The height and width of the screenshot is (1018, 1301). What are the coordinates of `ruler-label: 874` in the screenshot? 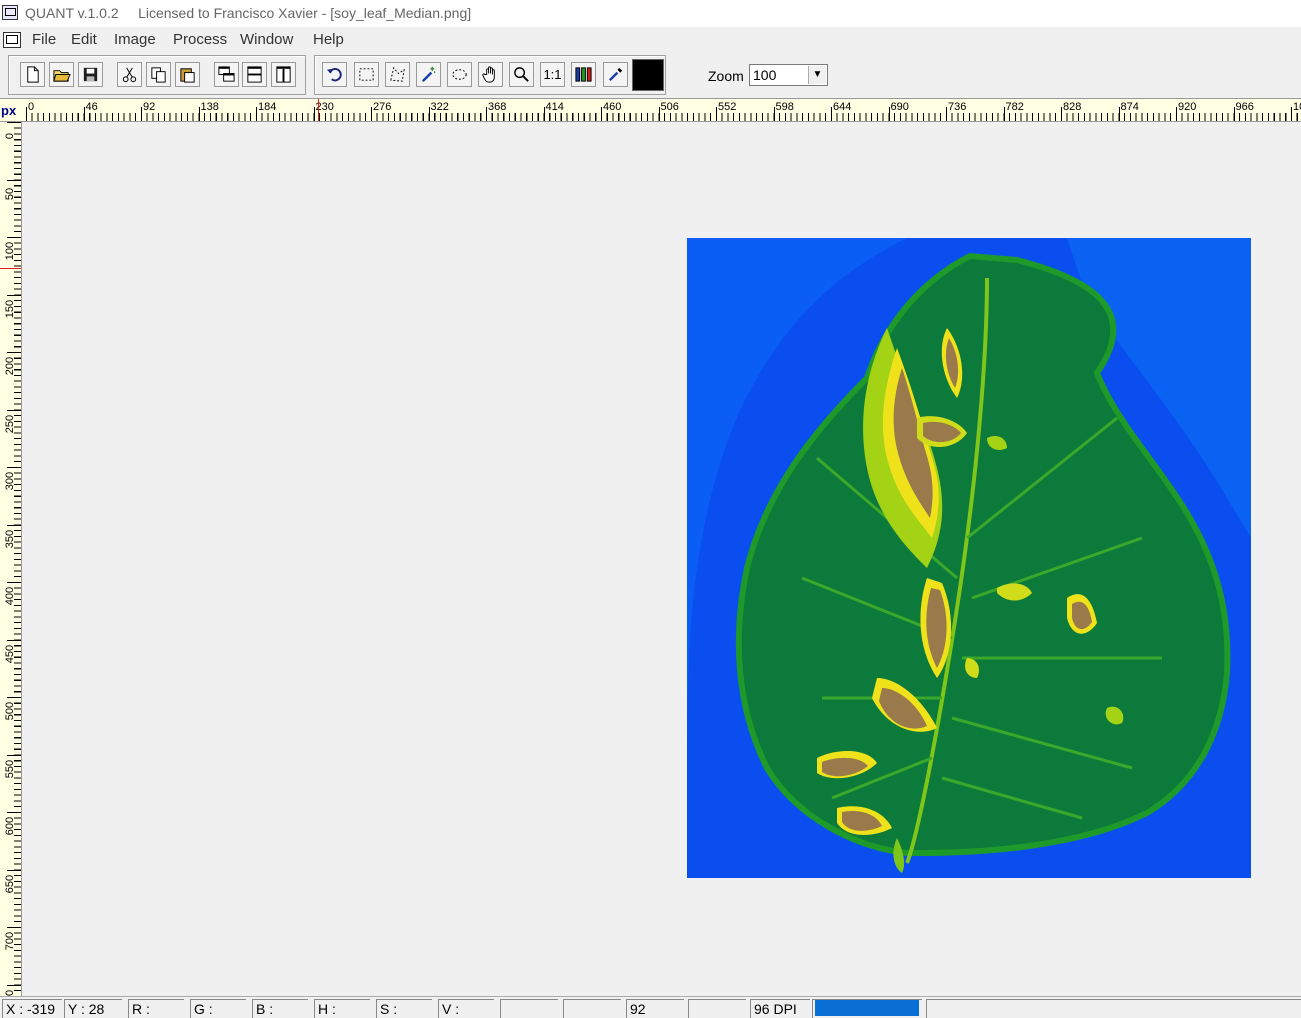 It's located at (1129, 107).